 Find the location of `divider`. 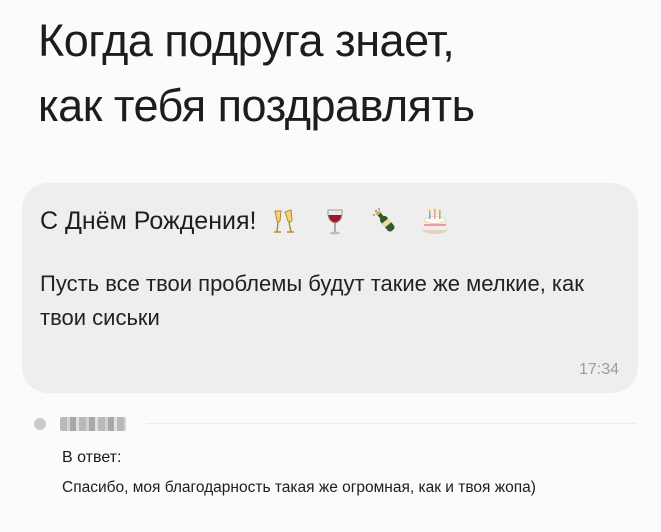

divider is located at coordinates (391, 423).